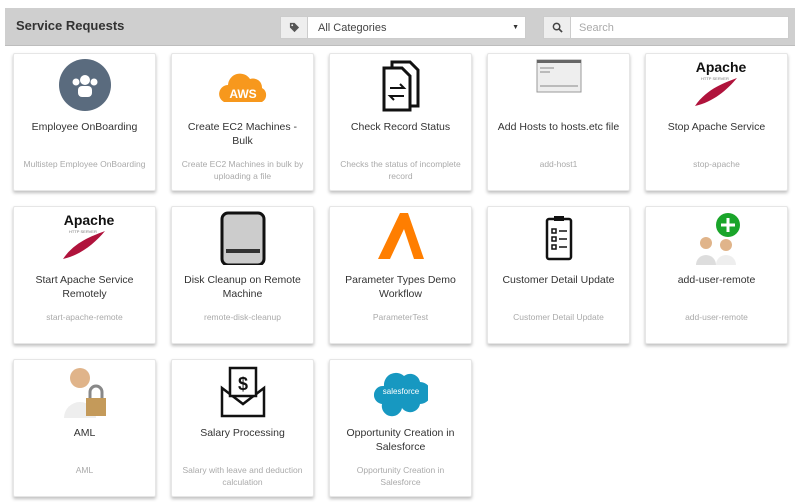 The height and width of the screenshot is (502, 800). What do you see at coordinates (242, 238) in the screenshot?
I see `hard-drive-icon` at bounding box center [242, 238].